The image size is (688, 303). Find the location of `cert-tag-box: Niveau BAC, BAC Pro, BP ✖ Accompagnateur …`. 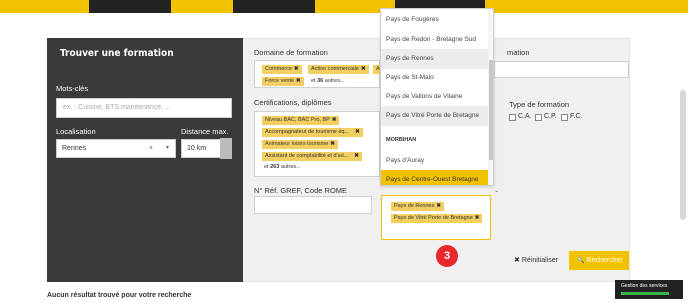

cert-tag-box: Niveau BAC, BAC Pro, BP ✖ Accompagnateur … is located at coordinates (317, 144).